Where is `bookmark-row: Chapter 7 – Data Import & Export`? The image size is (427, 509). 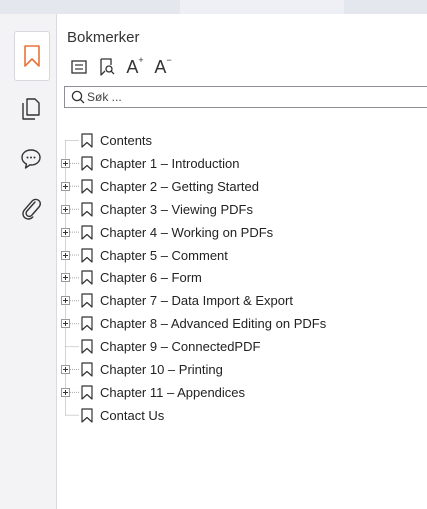
bookmark-row: Chapter 7 – Data Import & Export is located at coordinates (237, 301).